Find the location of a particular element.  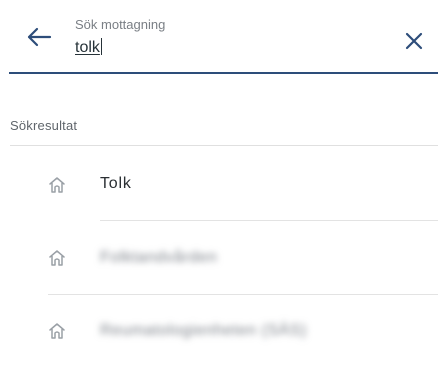

clear-search-button is located at coordinates (414, 41).